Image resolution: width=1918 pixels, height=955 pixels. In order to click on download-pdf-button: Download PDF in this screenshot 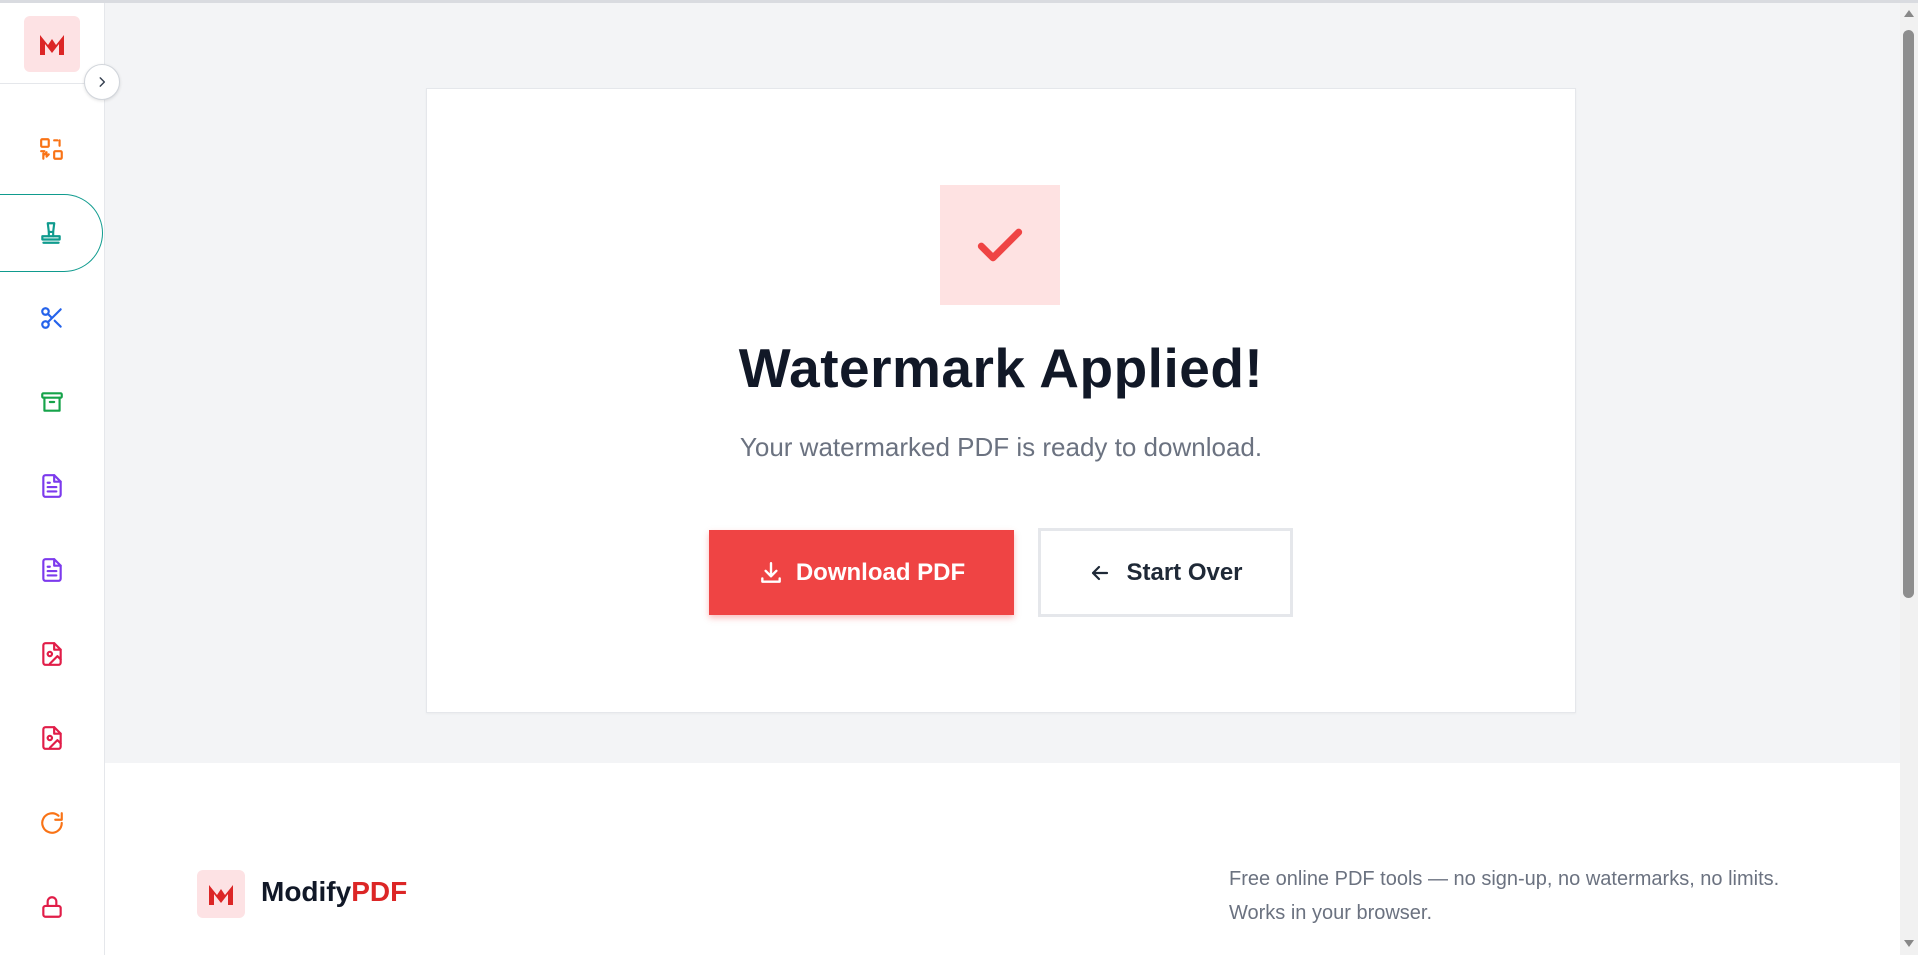, I will do `click(861, 572)`.